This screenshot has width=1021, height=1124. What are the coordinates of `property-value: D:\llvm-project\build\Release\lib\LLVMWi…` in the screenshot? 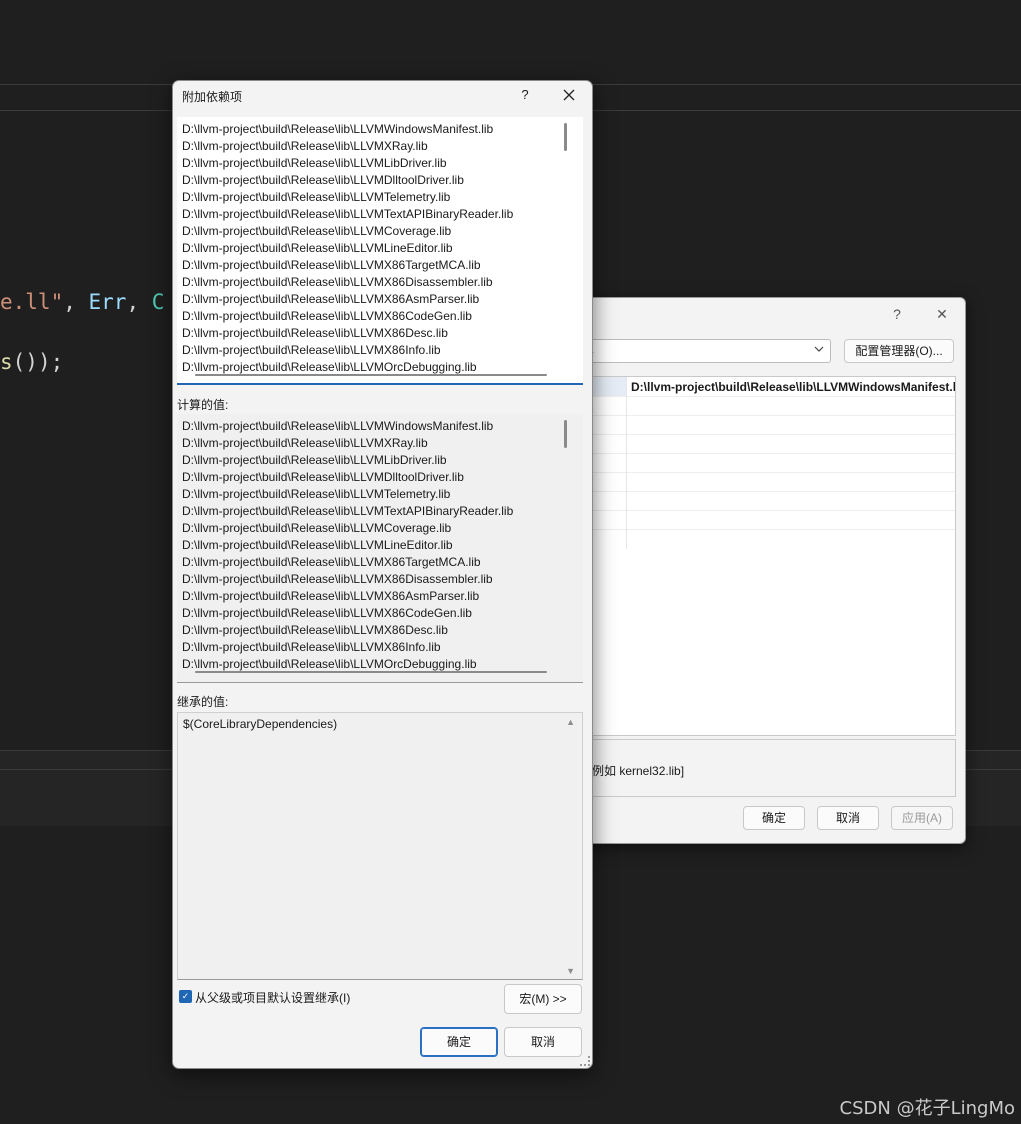 It's located at (793, 387).